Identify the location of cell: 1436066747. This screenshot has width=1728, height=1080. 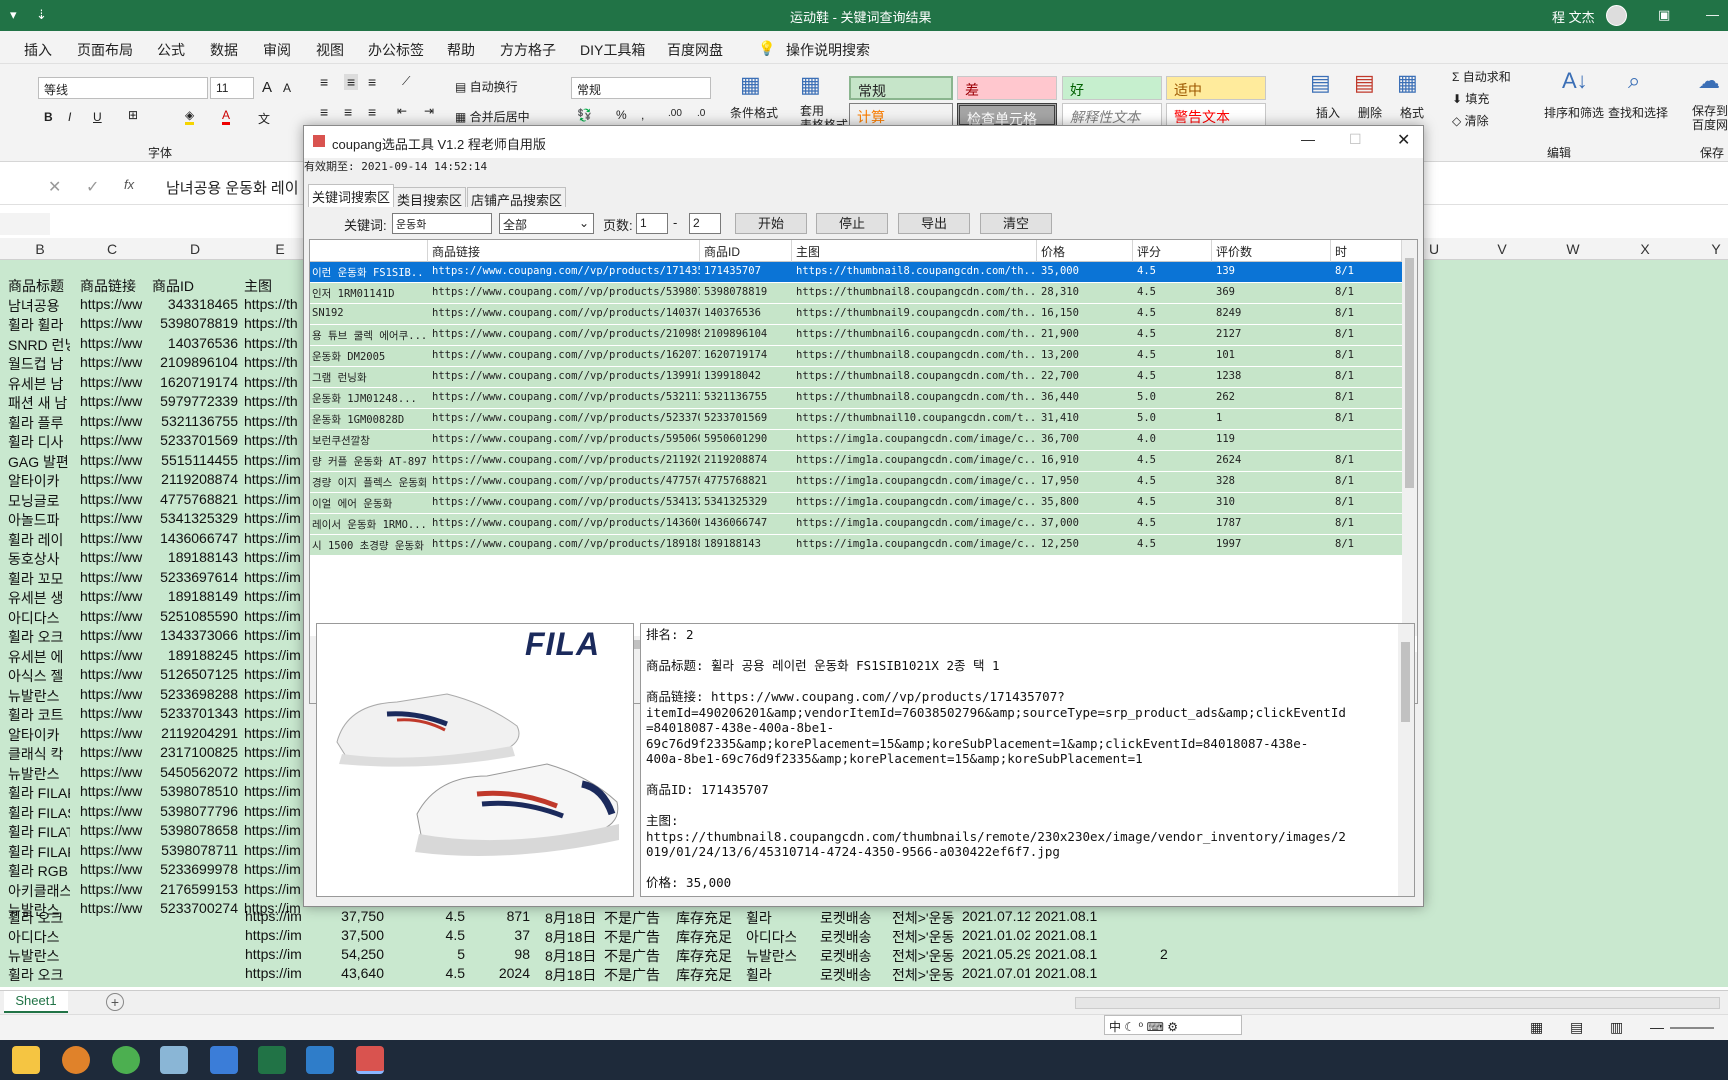
(192, 538).